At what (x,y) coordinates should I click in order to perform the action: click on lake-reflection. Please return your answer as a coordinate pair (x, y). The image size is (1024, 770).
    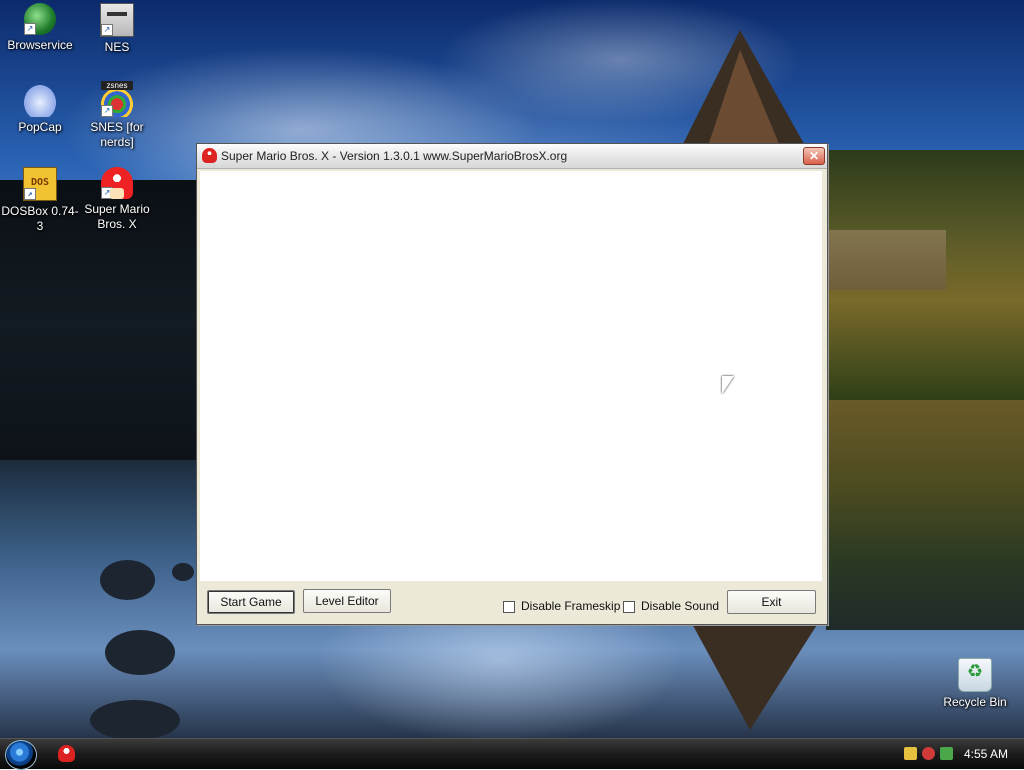
    Looking at the image, I should click on (925, 515).